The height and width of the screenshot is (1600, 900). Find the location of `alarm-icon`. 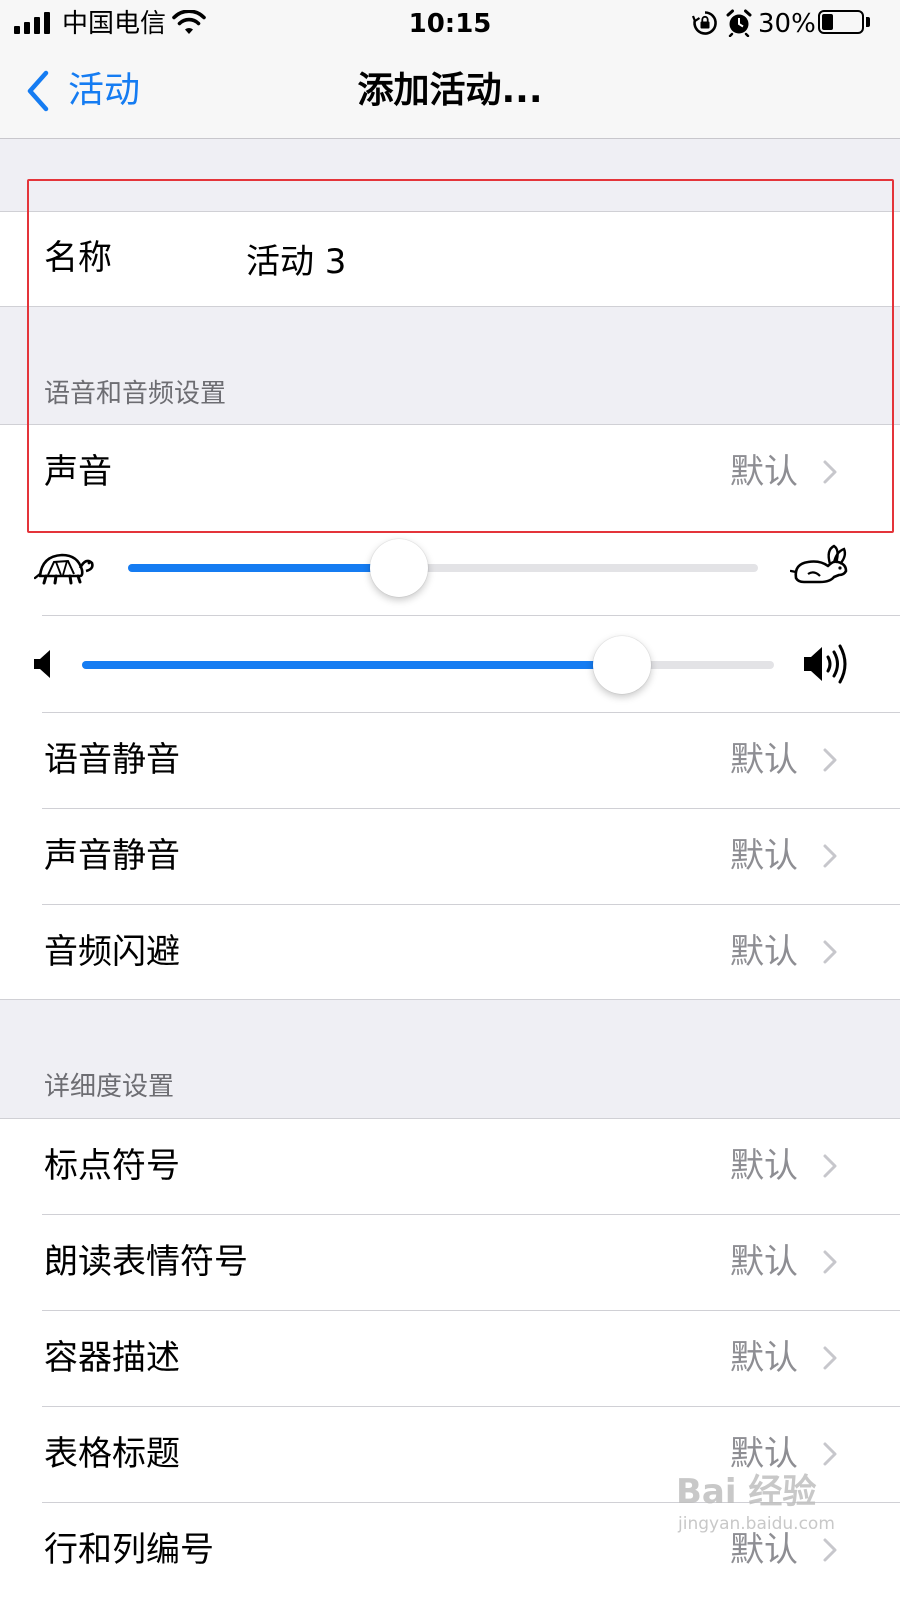

alarm-icon is located at coordinates (739, 23).